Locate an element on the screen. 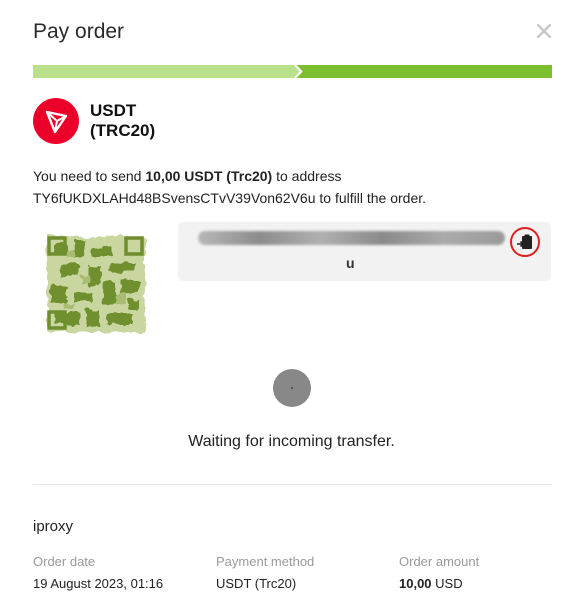  order-amount-value: 10,00 USD is located at coordinates (439, 583).